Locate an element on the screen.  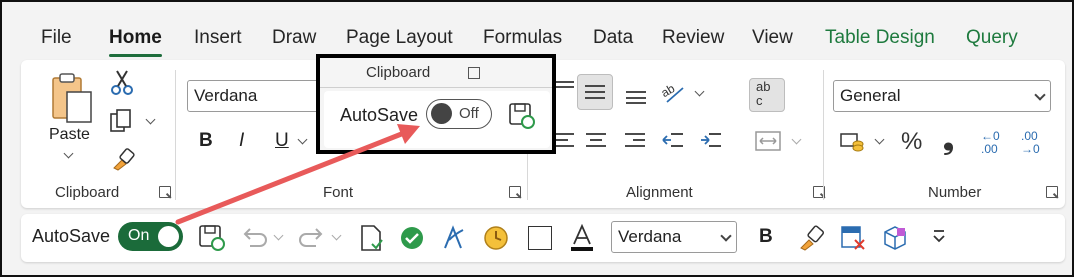
annotation-arrow is located at coordinates (297, 174).